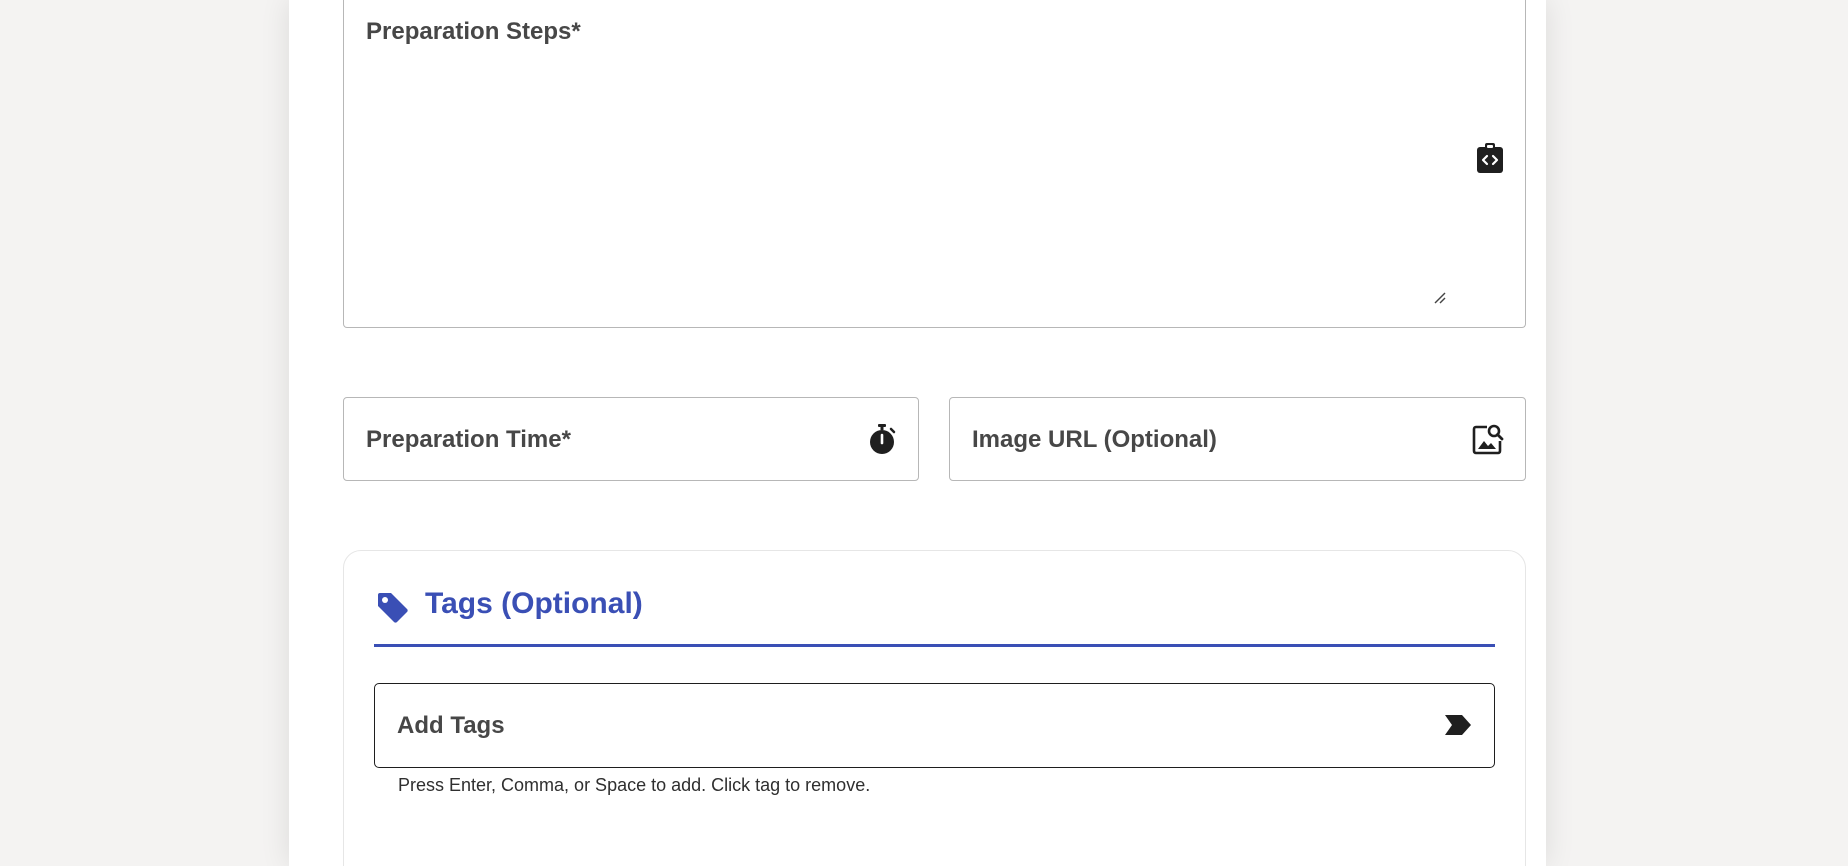 This screenshot has height=866, width=1848. What do you see at coordinates (1458, 725) in the screenshot?
I see `label-arrow-icon` at bounding box center [1458, 725].